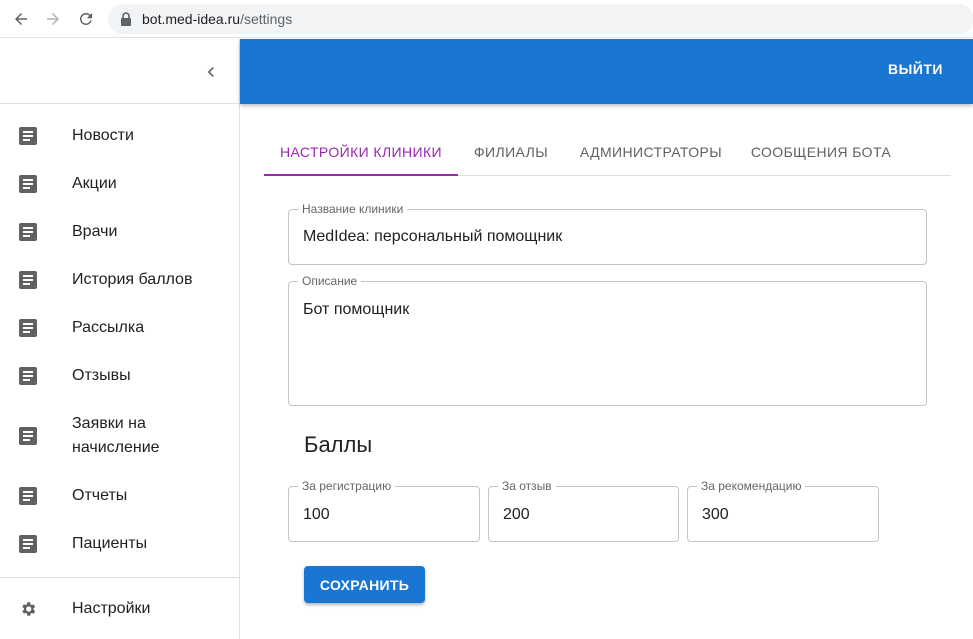 The image size is (973, 639). What do you see at coordinates (751, 486) in the screenshot?
I see `recommendation-points-label: За рекомендацию` at bounding box center [751, 486].